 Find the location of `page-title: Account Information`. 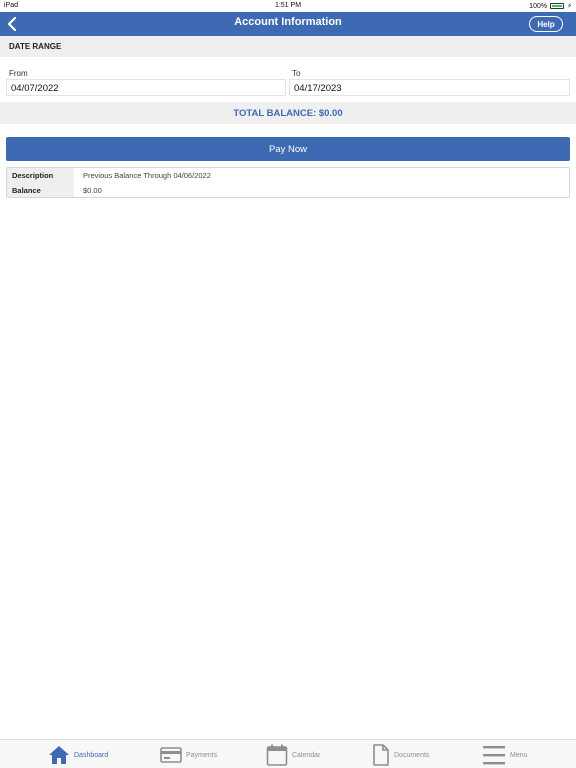

page-title: Account Information is located at coordinates (288, 22).